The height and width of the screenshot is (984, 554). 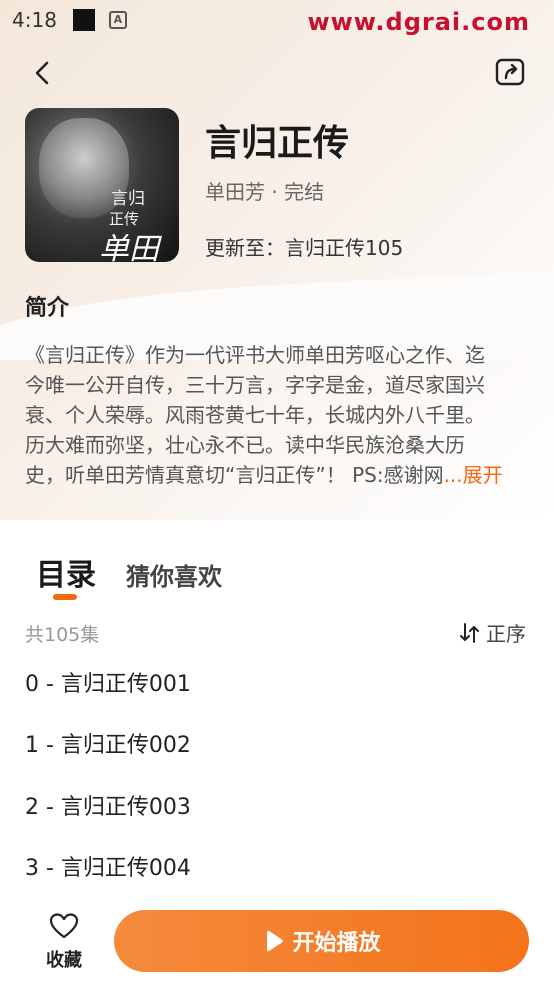 What do you see at coordinates (108, 819) in the screenshot?
I see `episode-item: 2 - 言归正传003` at bounding box center [108, 819].